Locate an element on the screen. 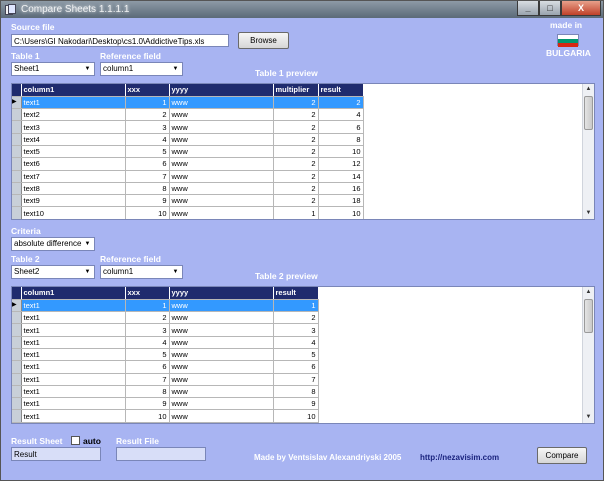 The height and width of the screenshot is (481, 604). table-cell: 12 is located at coordinates (341, 164).